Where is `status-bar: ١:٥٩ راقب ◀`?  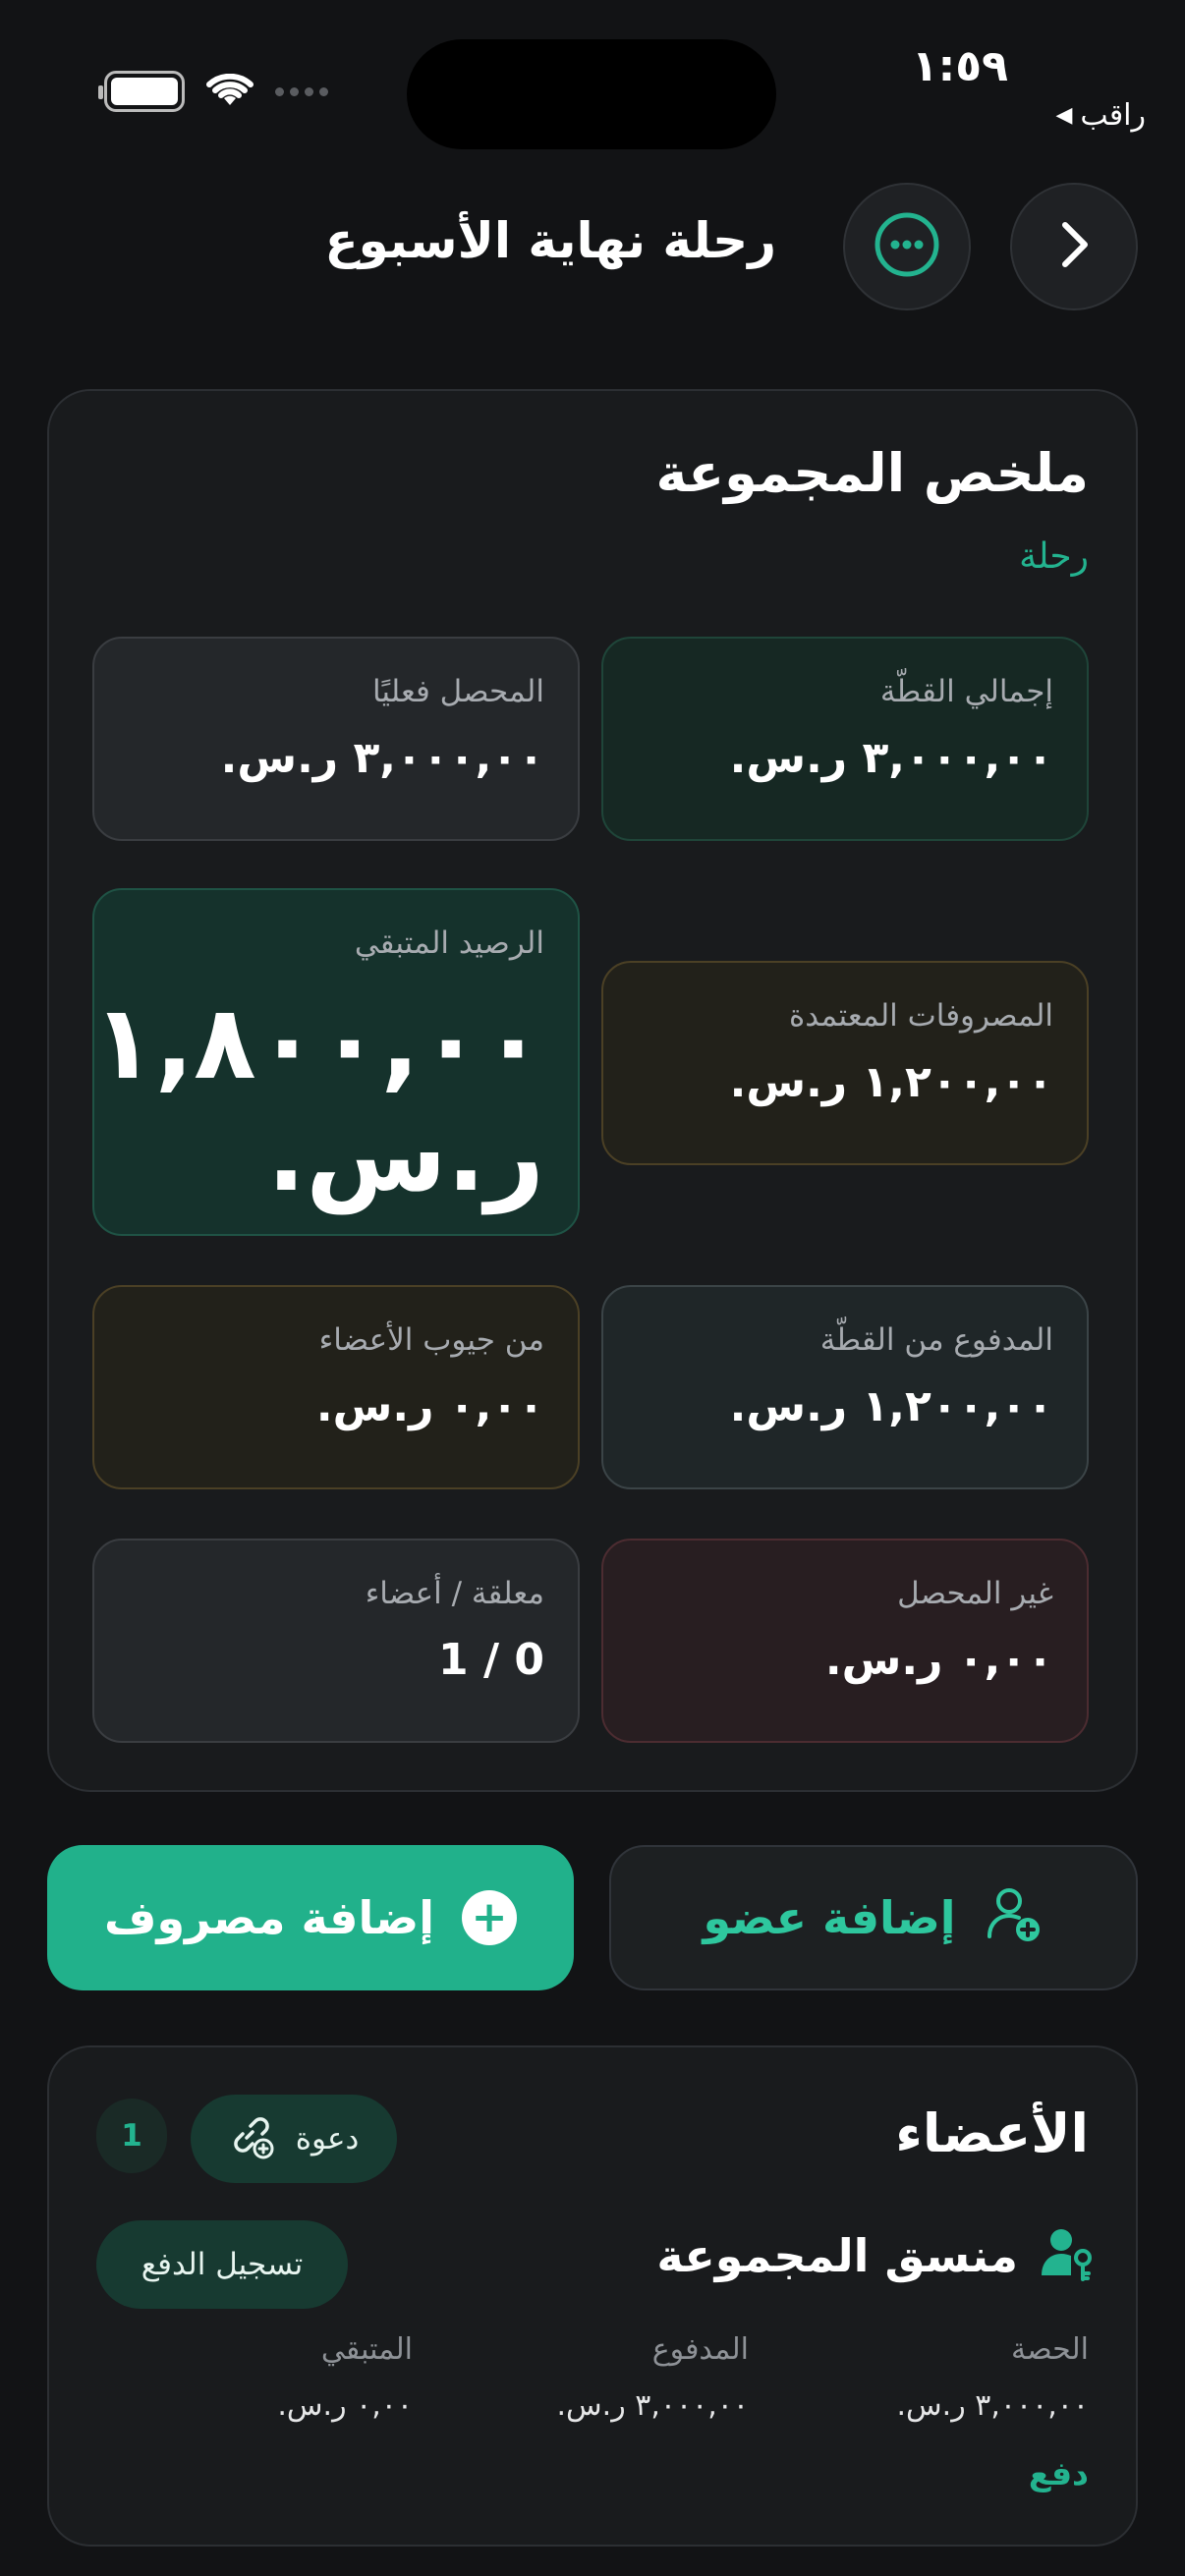 status-bar: ١:٥٩ راقب ◀ is located at coordinates (592, 78).